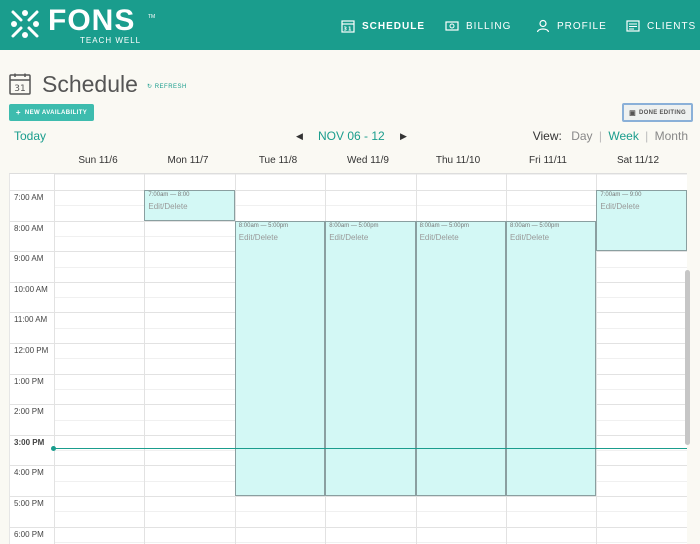  What do you see at coordinates (56, 112) in the screenshot?
I see `new-availability-label: NEW AVAILABILITY` at bounding box center [56, 112].